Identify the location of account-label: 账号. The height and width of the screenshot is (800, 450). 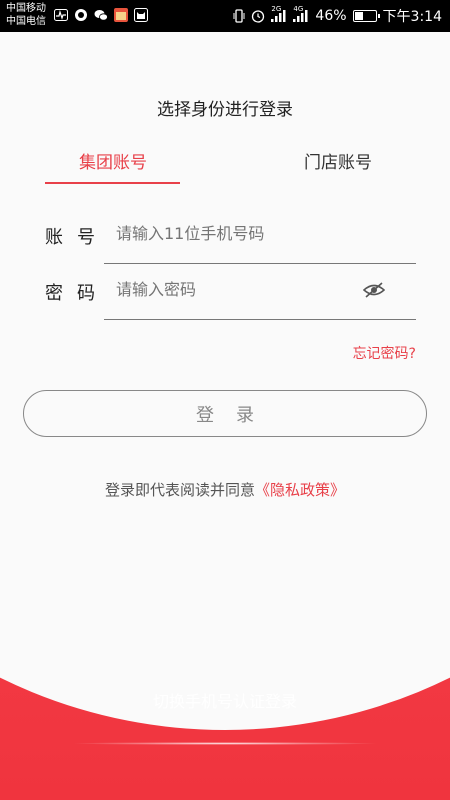
(77, 237).